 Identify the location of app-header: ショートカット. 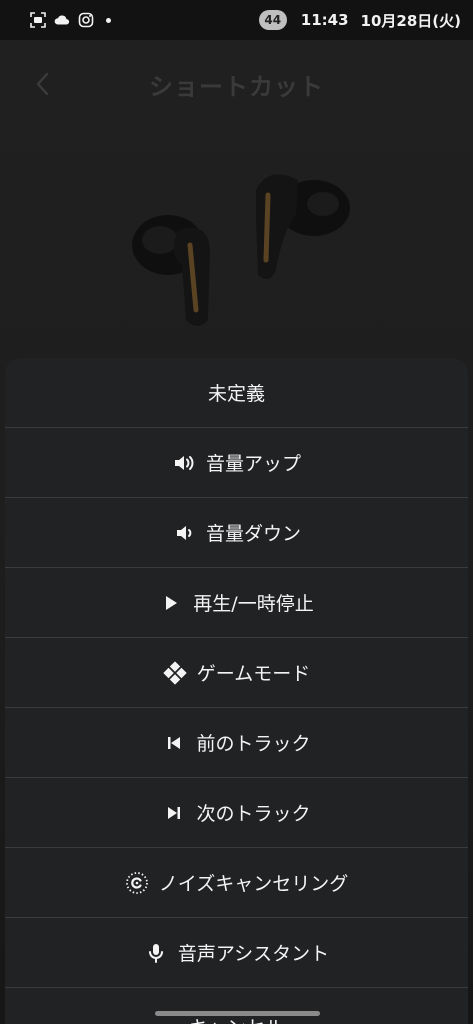
(236, 84).